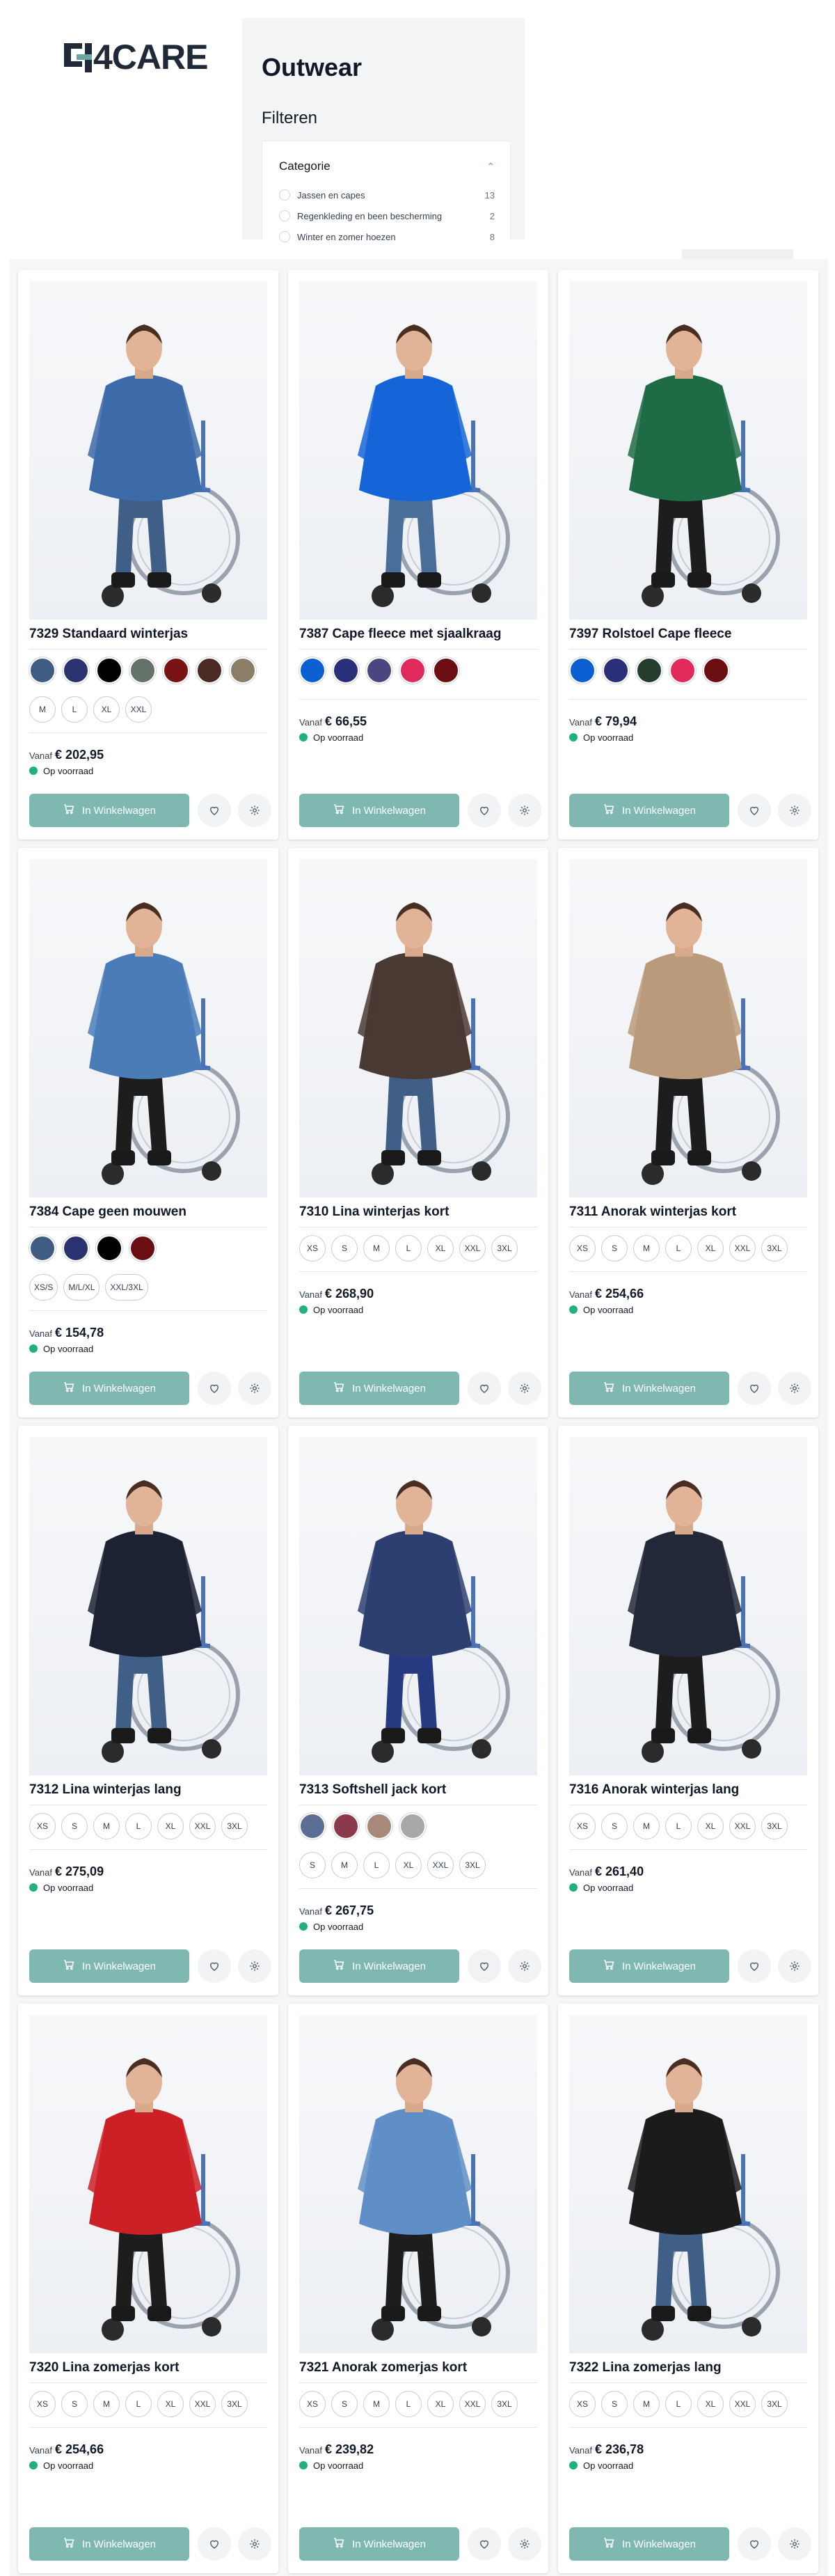 This screenshot has height=2576, width=835. What do you see at coordinates (148, 634) in the screenshot?
I see `product-title: 7329 Standaard winterjas` at bounding box center [148, 634].